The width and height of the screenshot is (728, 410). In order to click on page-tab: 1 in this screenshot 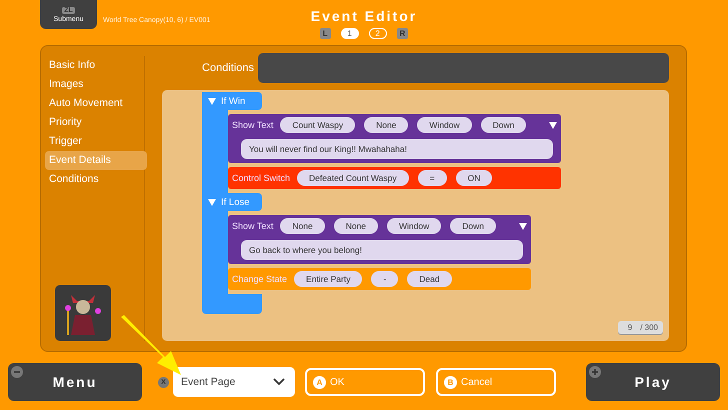, I will do `click(349, 33)`.